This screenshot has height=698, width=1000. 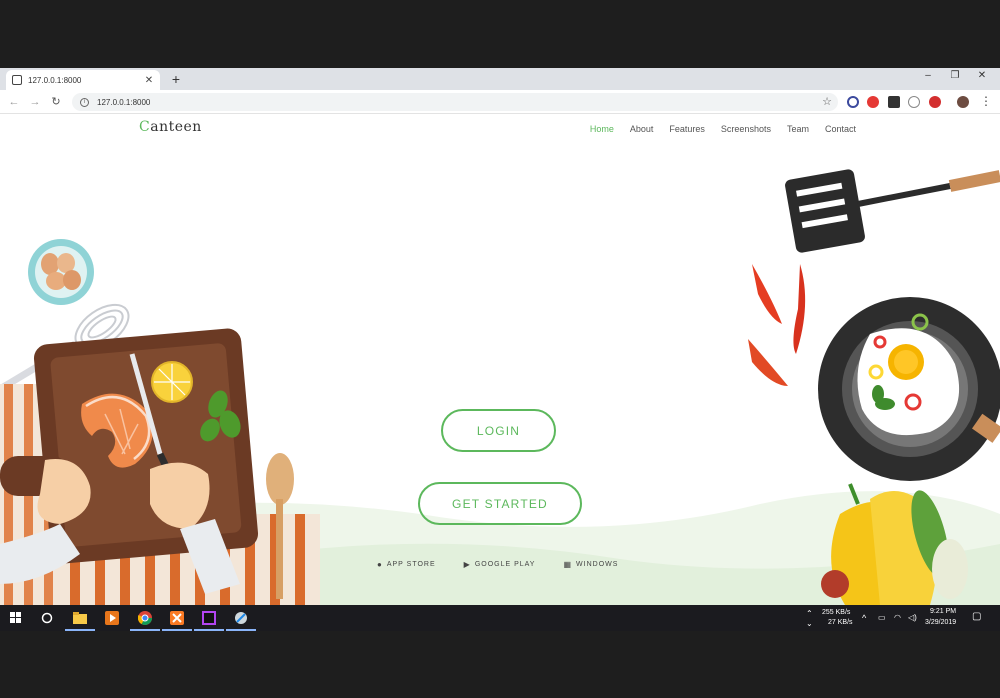 What do you see at coordinates (982, 75) in the screenshot?
I see `close-window-button: ✕` at bounding box center [982, 75].